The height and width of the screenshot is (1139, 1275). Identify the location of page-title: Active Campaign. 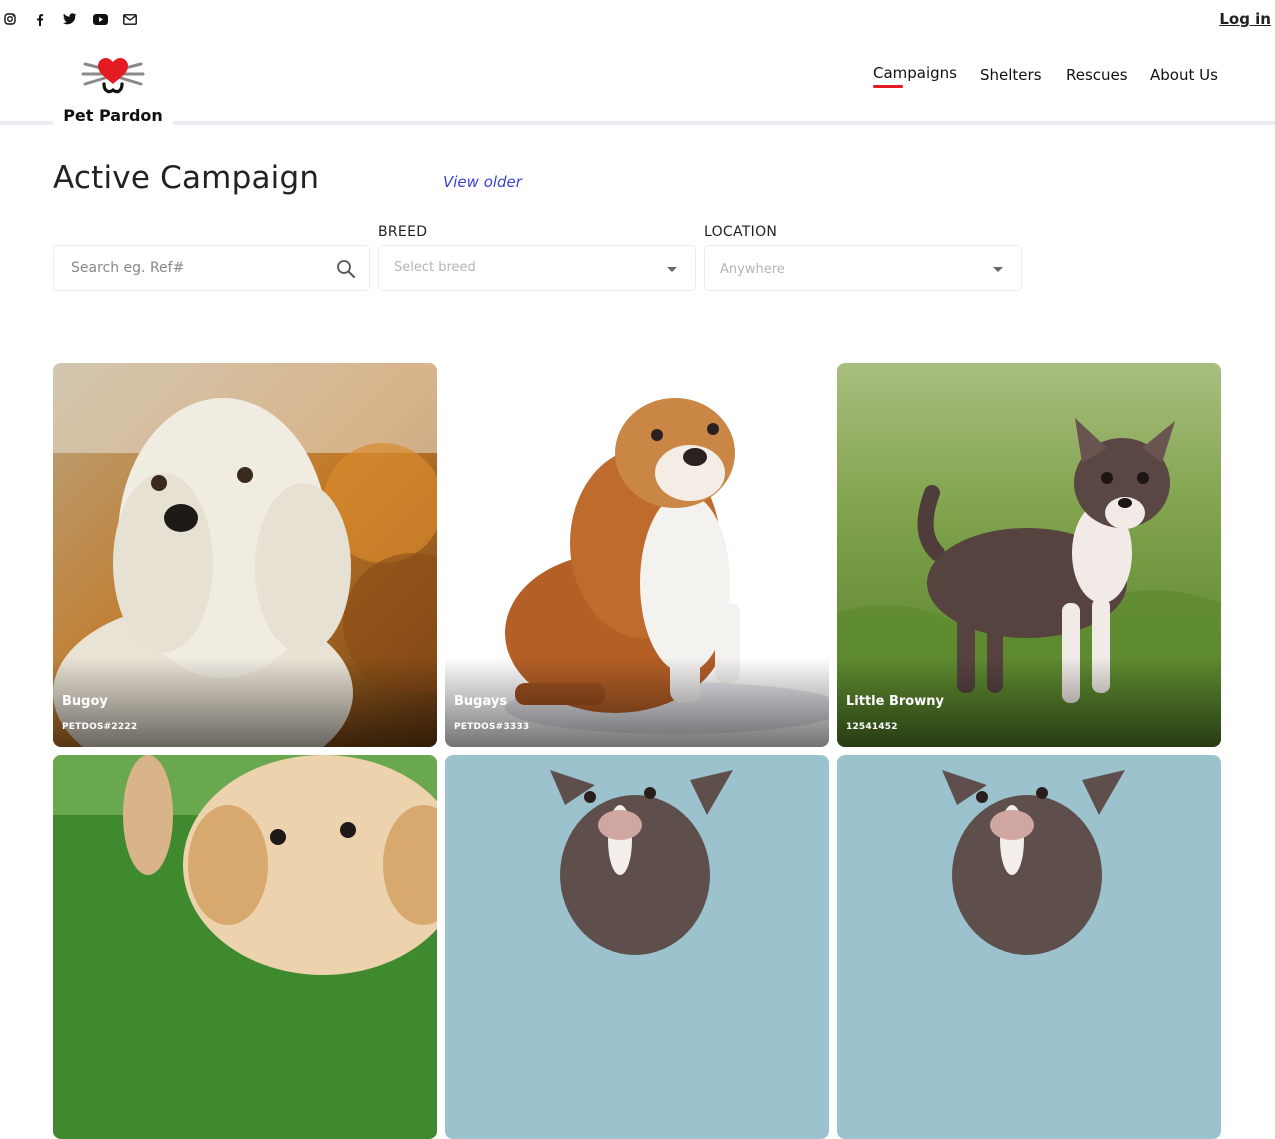
(186, 178).